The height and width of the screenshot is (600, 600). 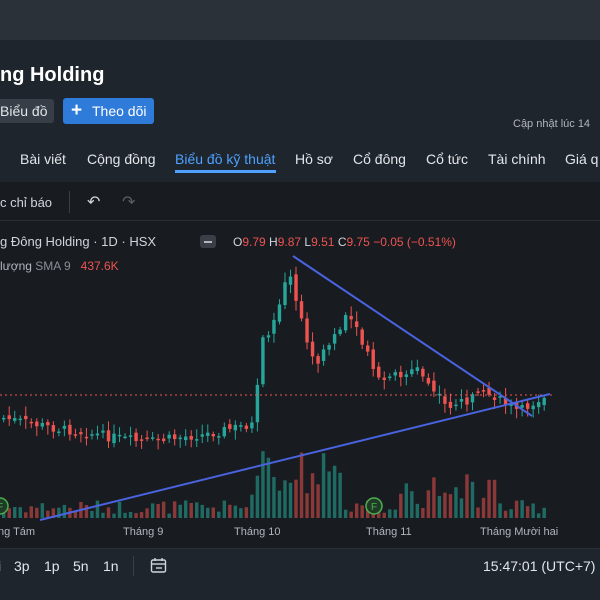 I want to click on follow-label: Theo dõi, so click(x=119, y=111).